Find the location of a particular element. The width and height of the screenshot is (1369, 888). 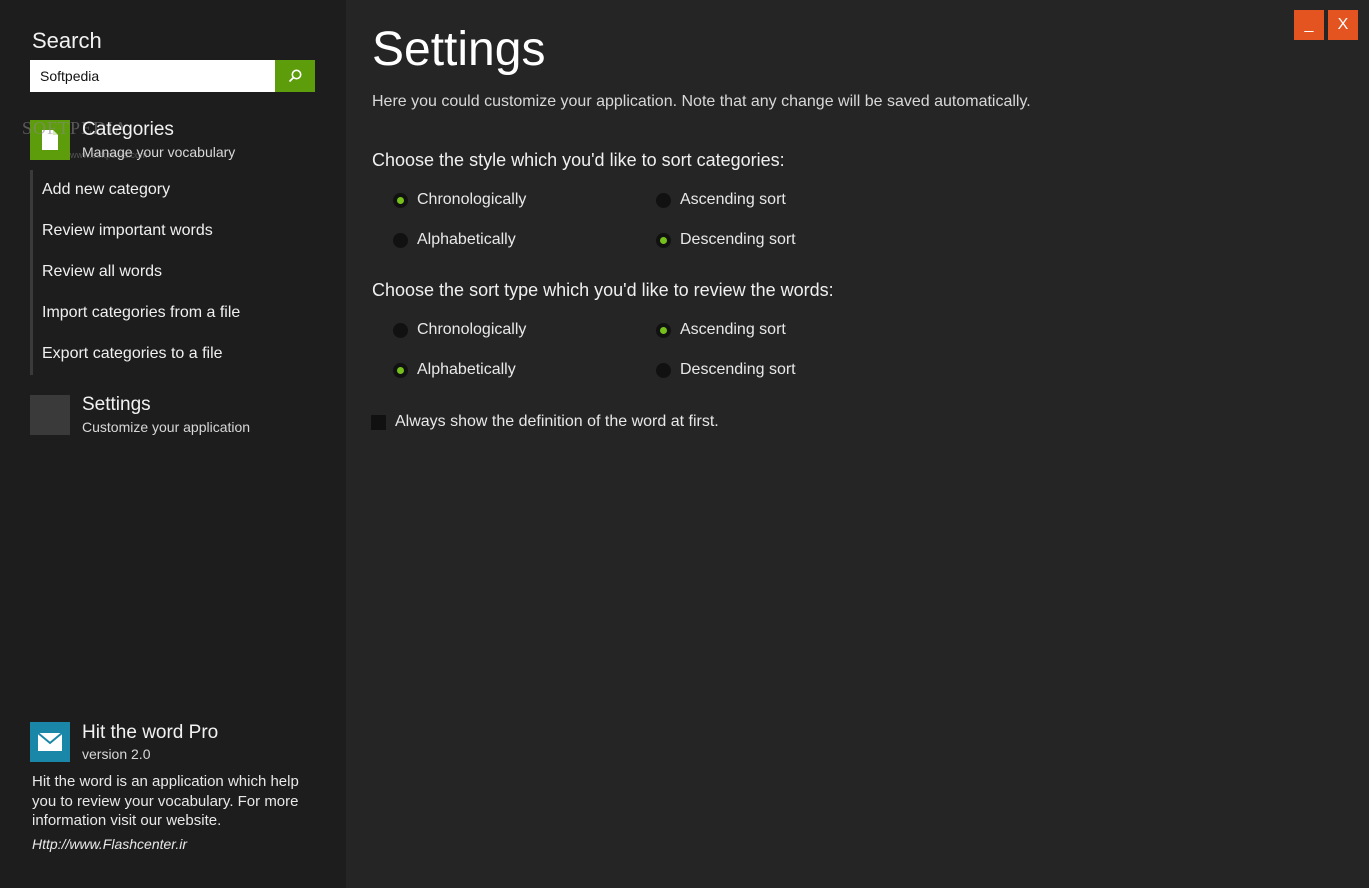

word-radio-alphabetically: Alphabetically is located at coordinates (454, 370).